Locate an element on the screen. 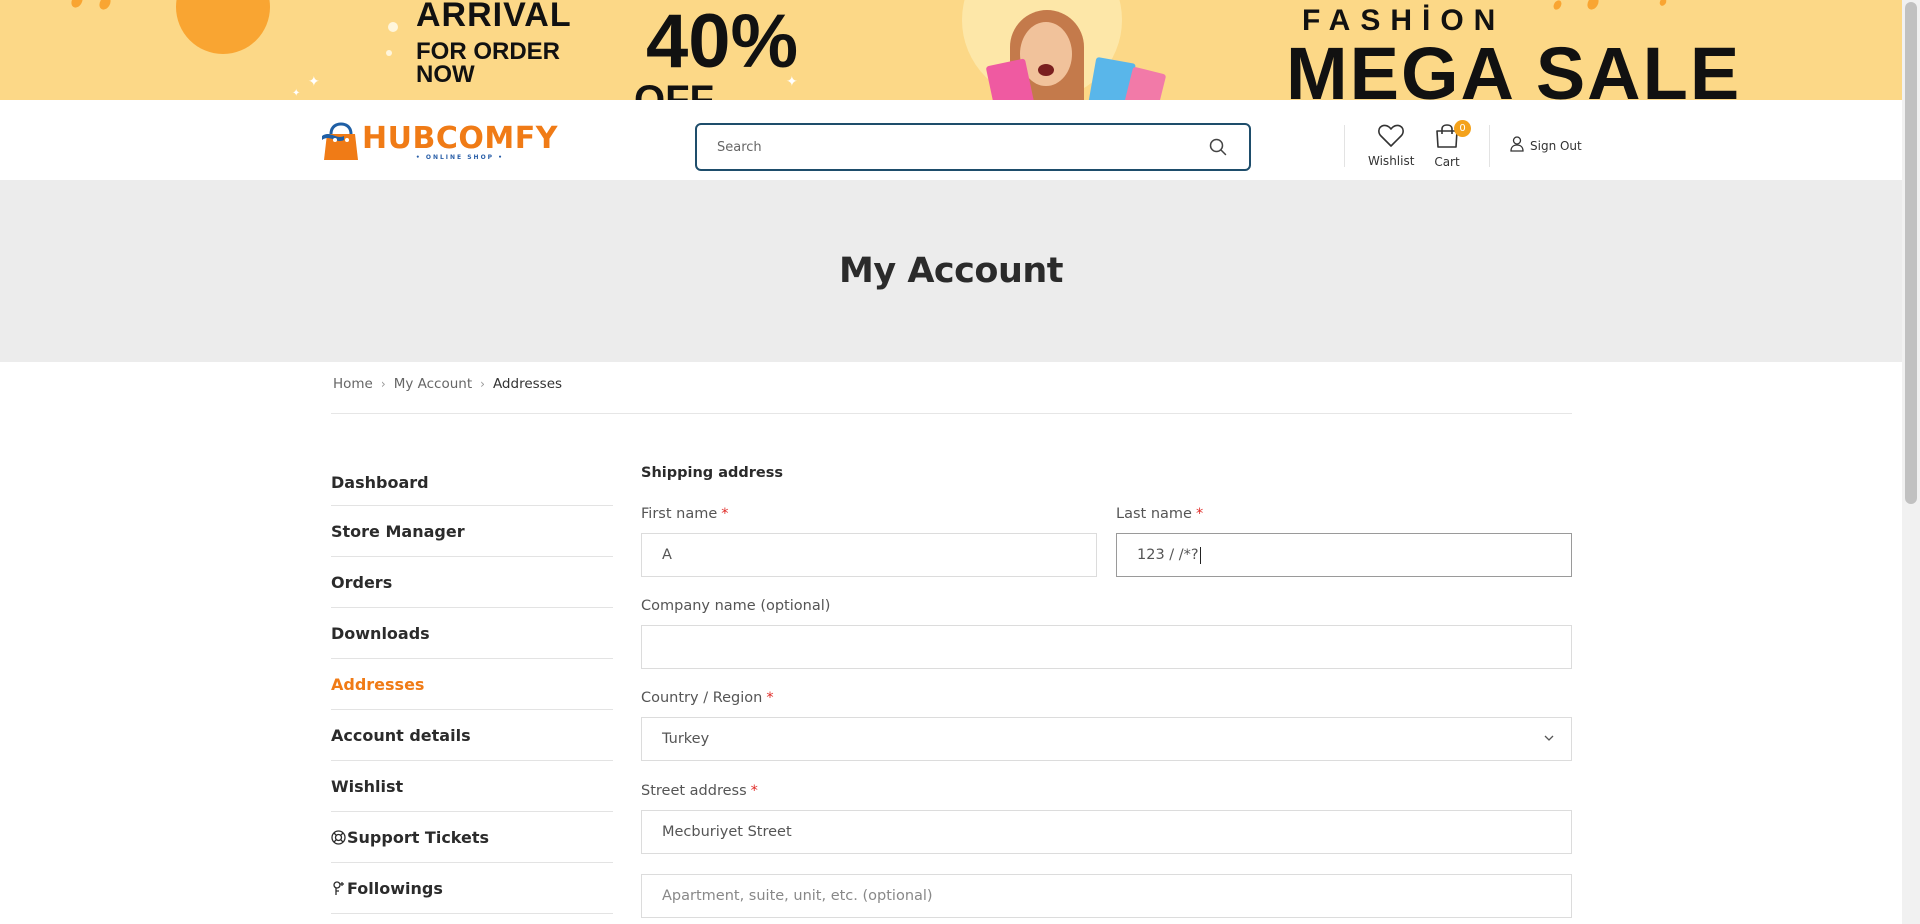 The image size is (1920, 924). search-box is located at coordinates (973, 147).